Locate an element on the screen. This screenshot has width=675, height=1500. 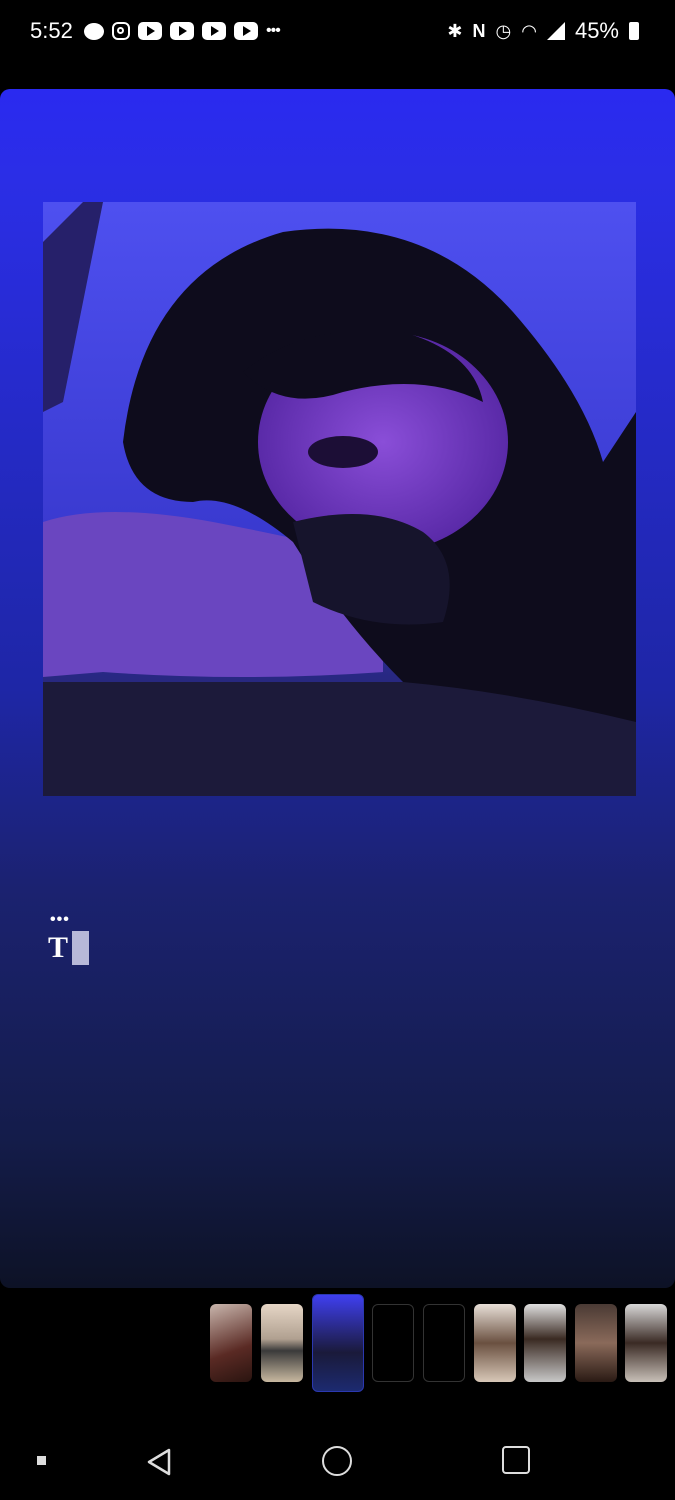
bluetooth-icon: ✱ is located at coordinates (455, 30).